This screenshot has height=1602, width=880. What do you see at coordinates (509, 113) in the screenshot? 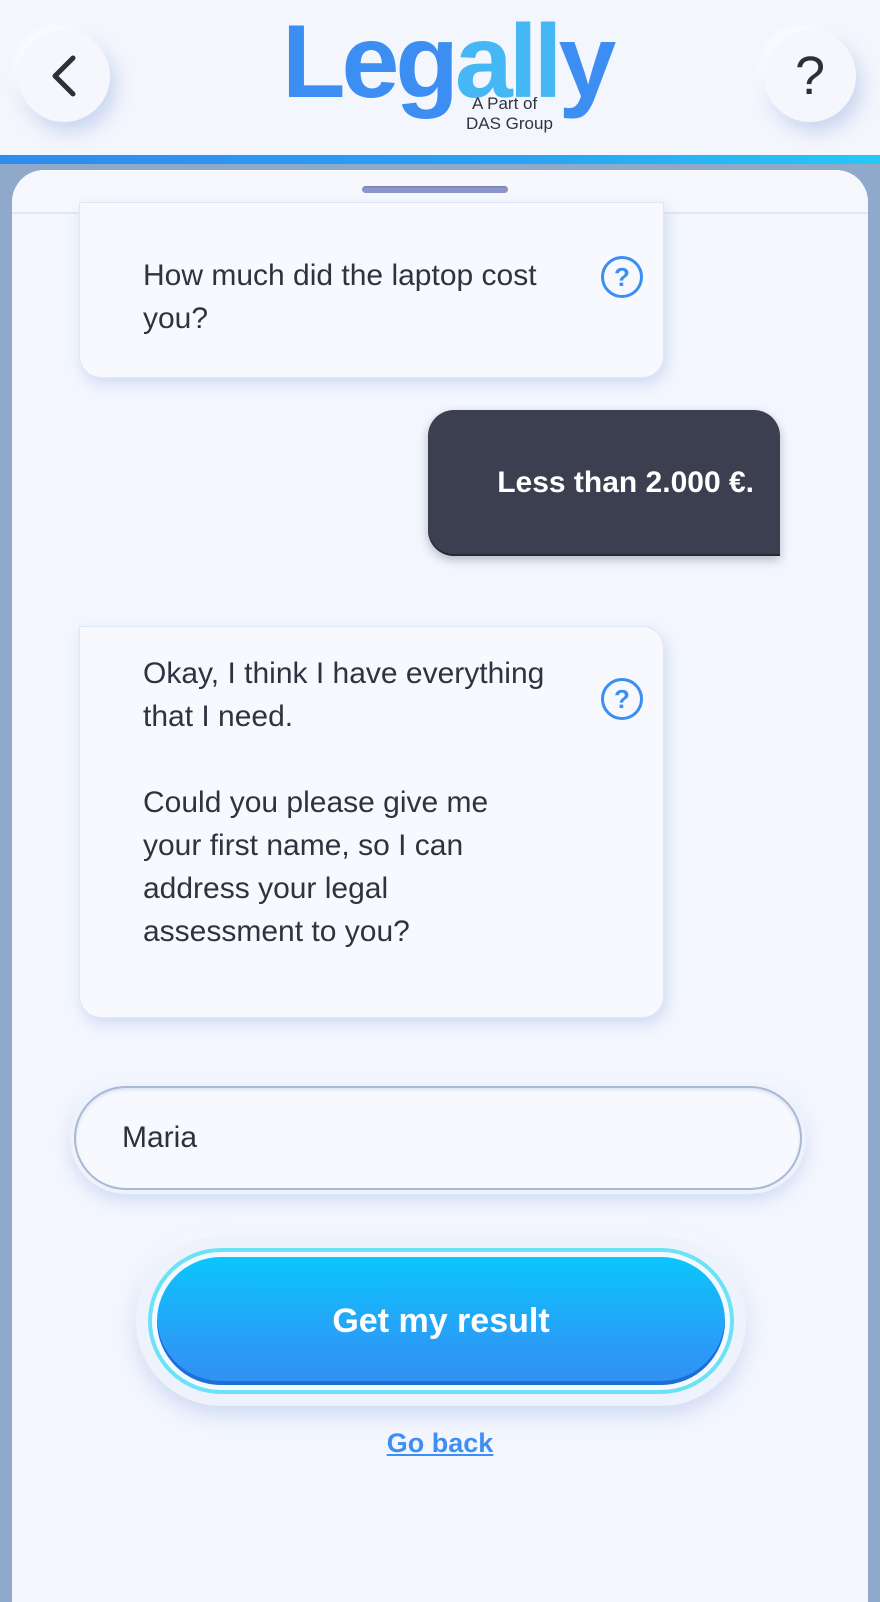
I see `logo-subtitle: A Part of DAS Group` at bounding box center [509, 113].